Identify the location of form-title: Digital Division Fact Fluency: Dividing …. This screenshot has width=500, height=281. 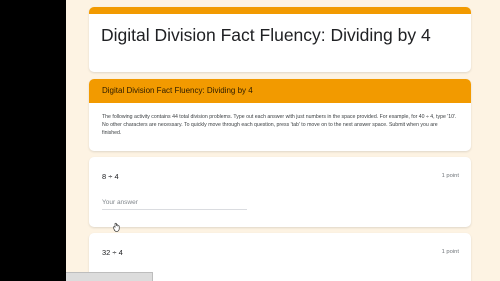
(266, 35).